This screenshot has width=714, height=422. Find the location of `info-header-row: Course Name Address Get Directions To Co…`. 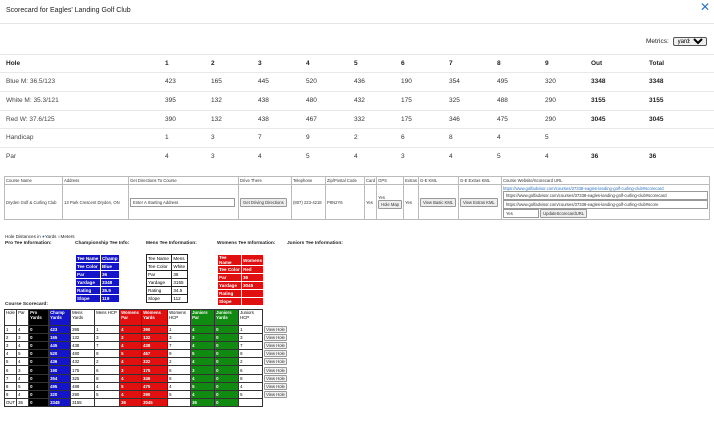

info-header-row: Course Name Address Get Directions To Co… is located at coordinates (357, 180).